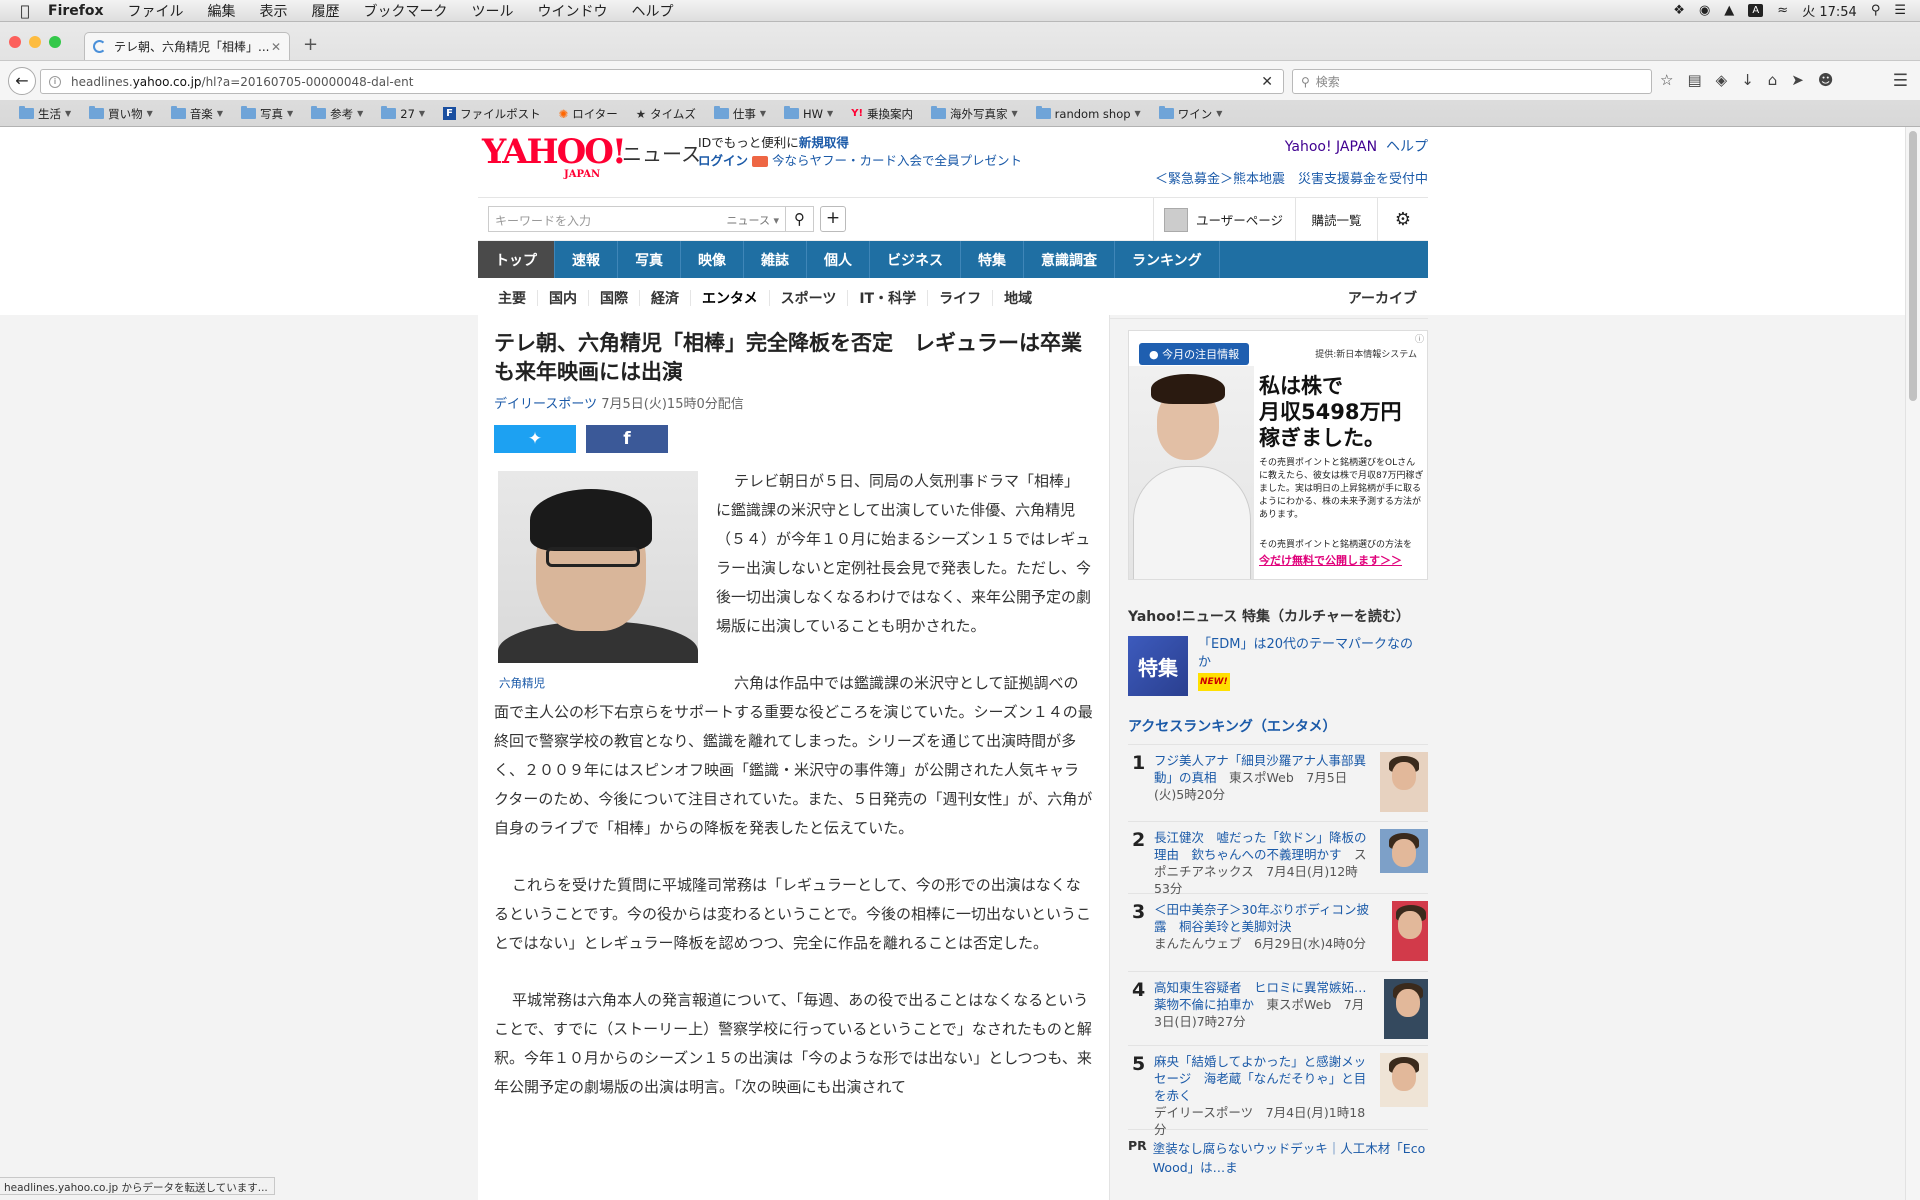  What do you see at coordinates (267, 114) in the screenshot?
I see `bookmark-folder: 写真 ▼` at bounding box center [267, 114].